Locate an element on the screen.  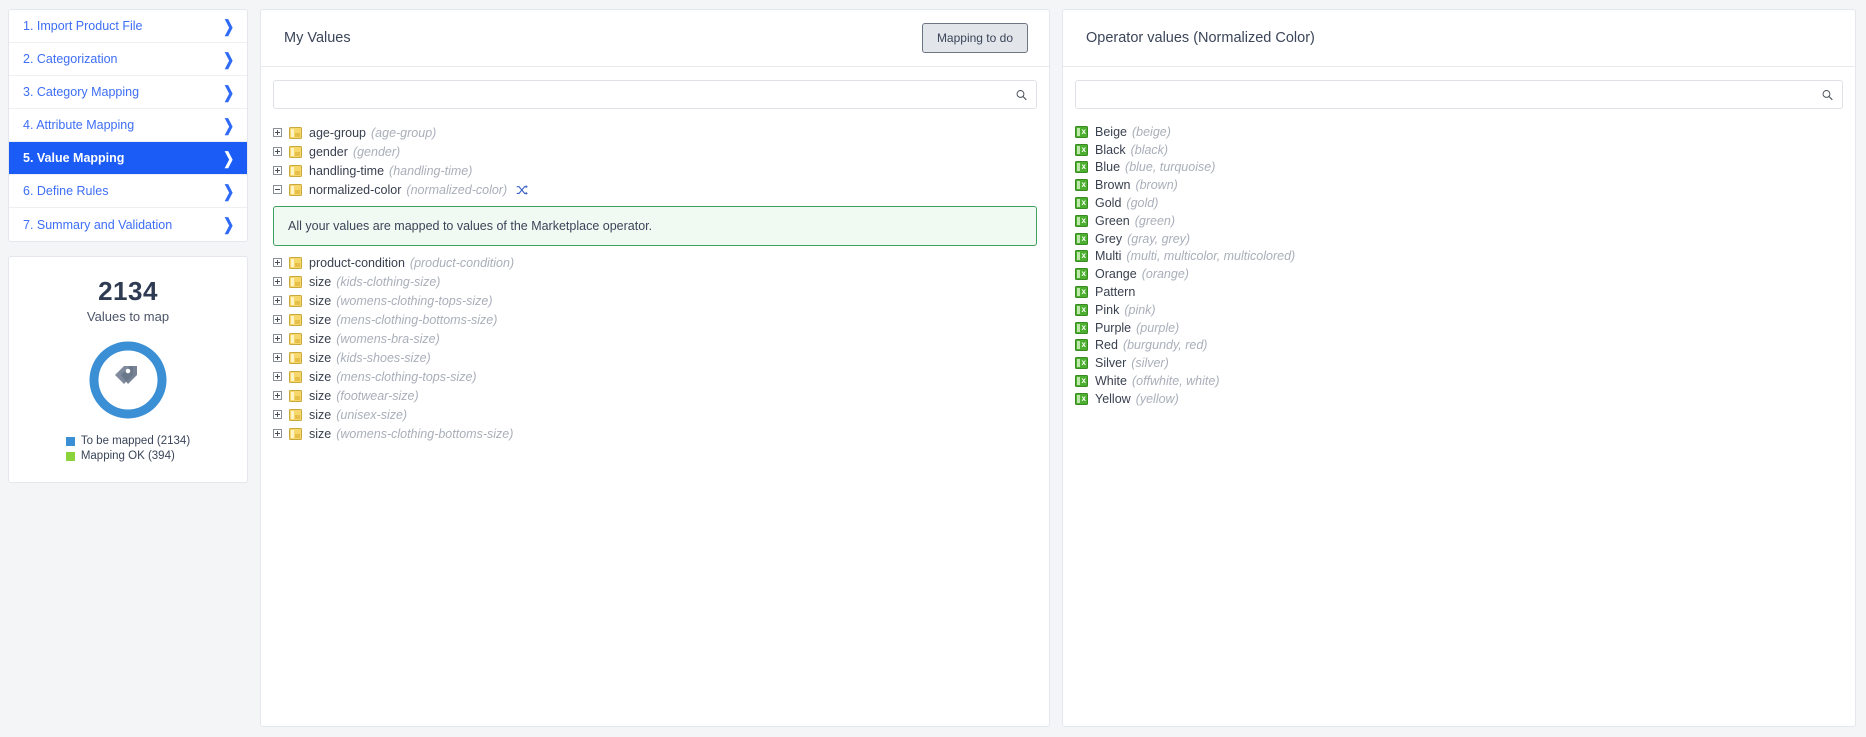
legend-swatch is located at coordinates (70, 441).